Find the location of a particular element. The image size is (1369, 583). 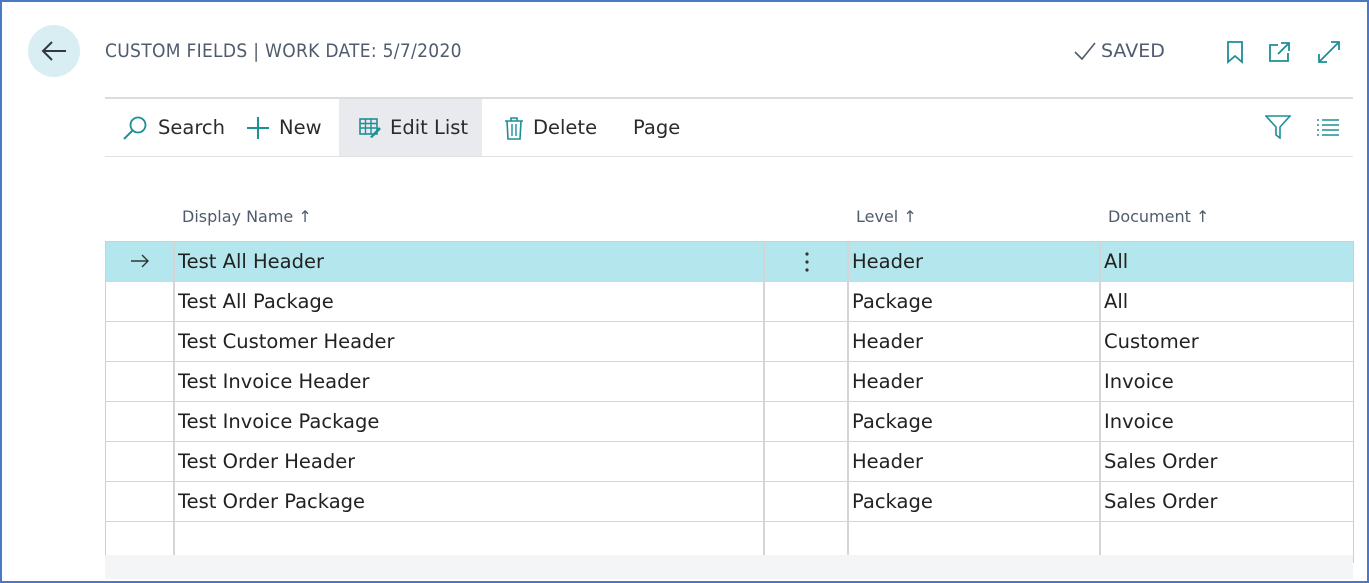

checkmark-icon is located at coordinates (1085, 51).